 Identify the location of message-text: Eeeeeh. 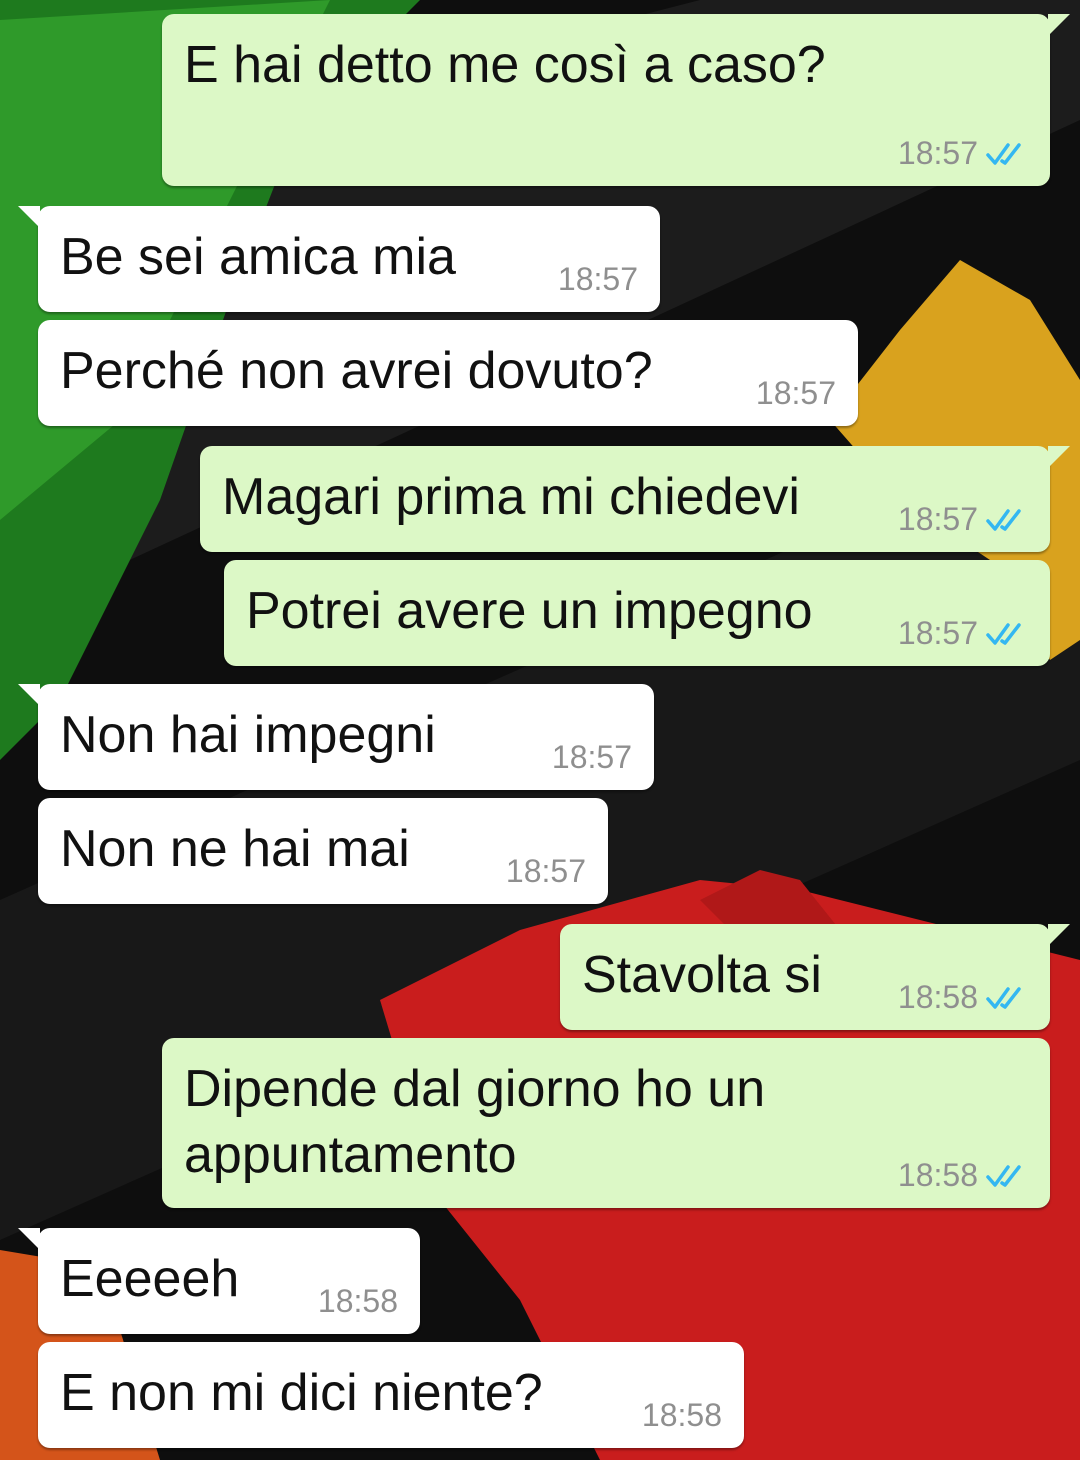
(150, 1279).